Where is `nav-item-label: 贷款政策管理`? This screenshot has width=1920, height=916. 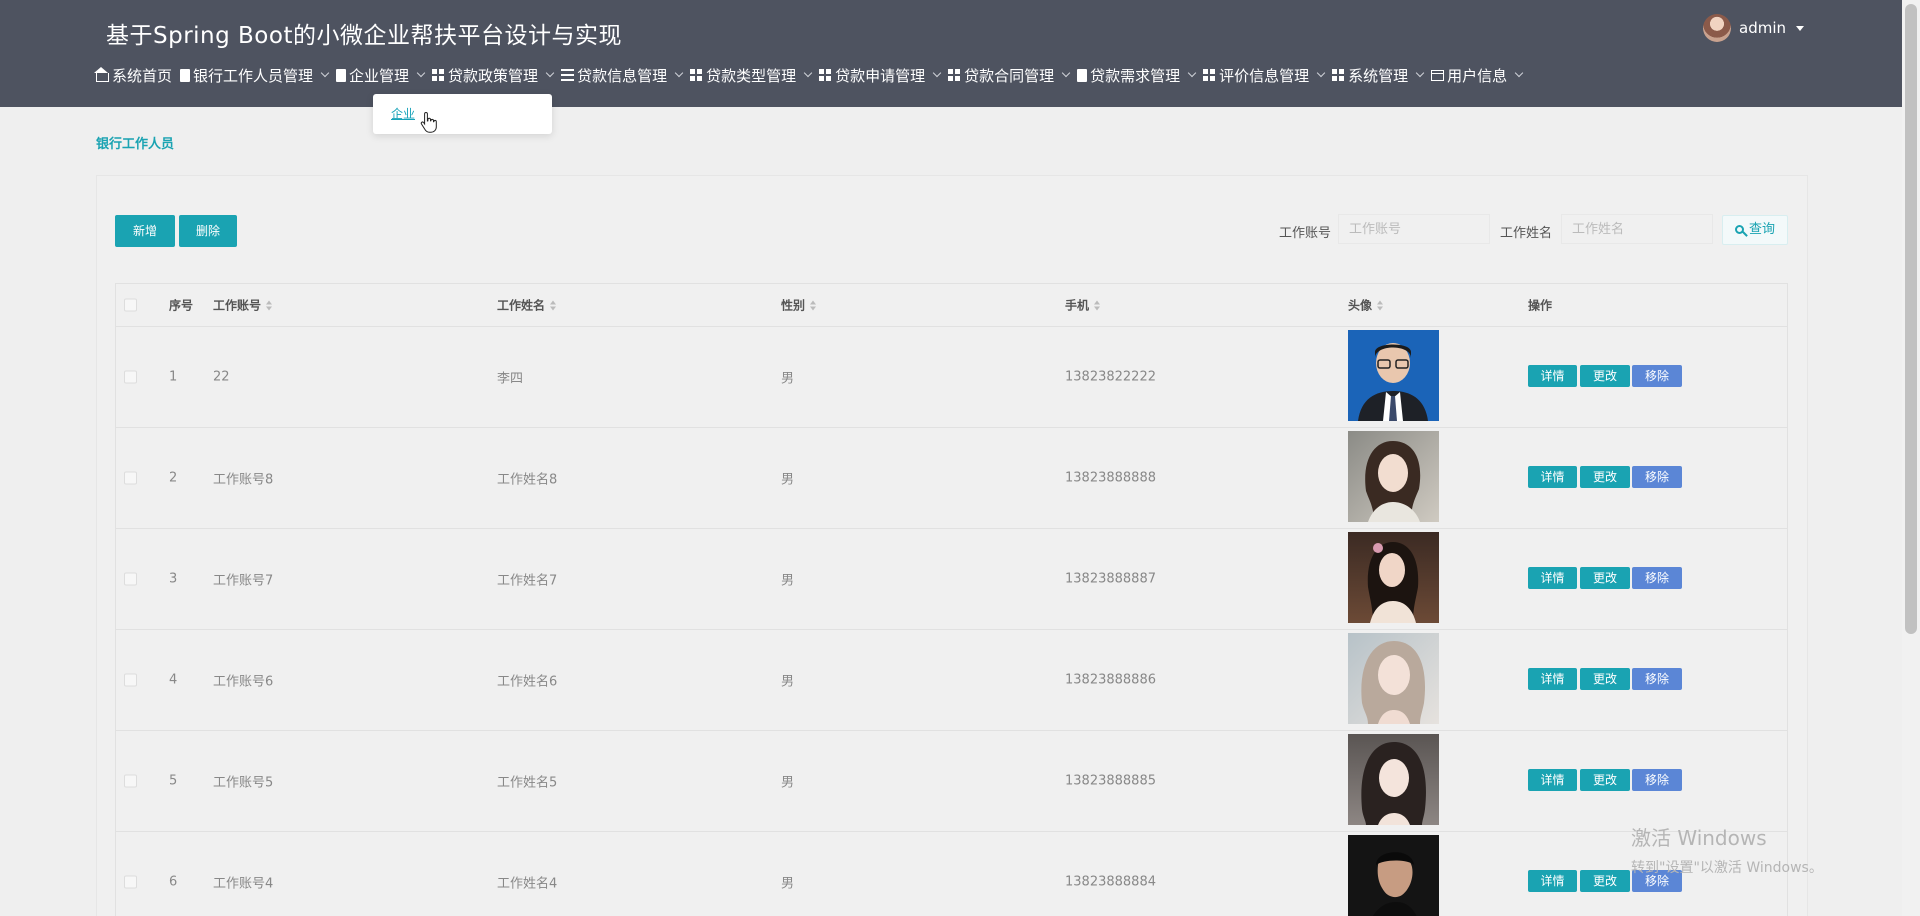 nav-item-label: 贷款政策管理 is located at coordinates (493, 75).